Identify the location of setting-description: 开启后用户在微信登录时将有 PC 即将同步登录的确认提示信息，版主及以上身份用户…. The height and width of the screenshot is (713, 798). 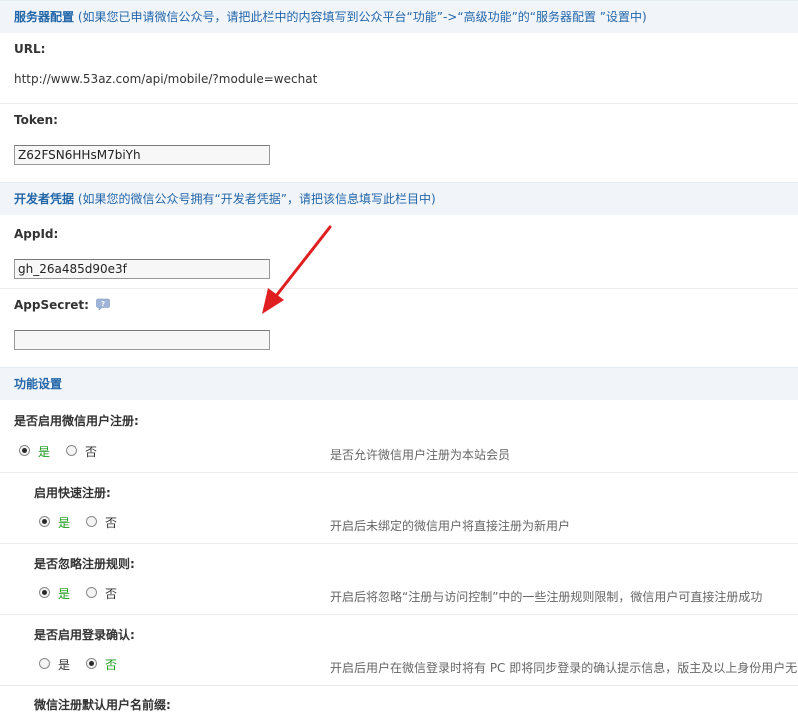
(564, 668).